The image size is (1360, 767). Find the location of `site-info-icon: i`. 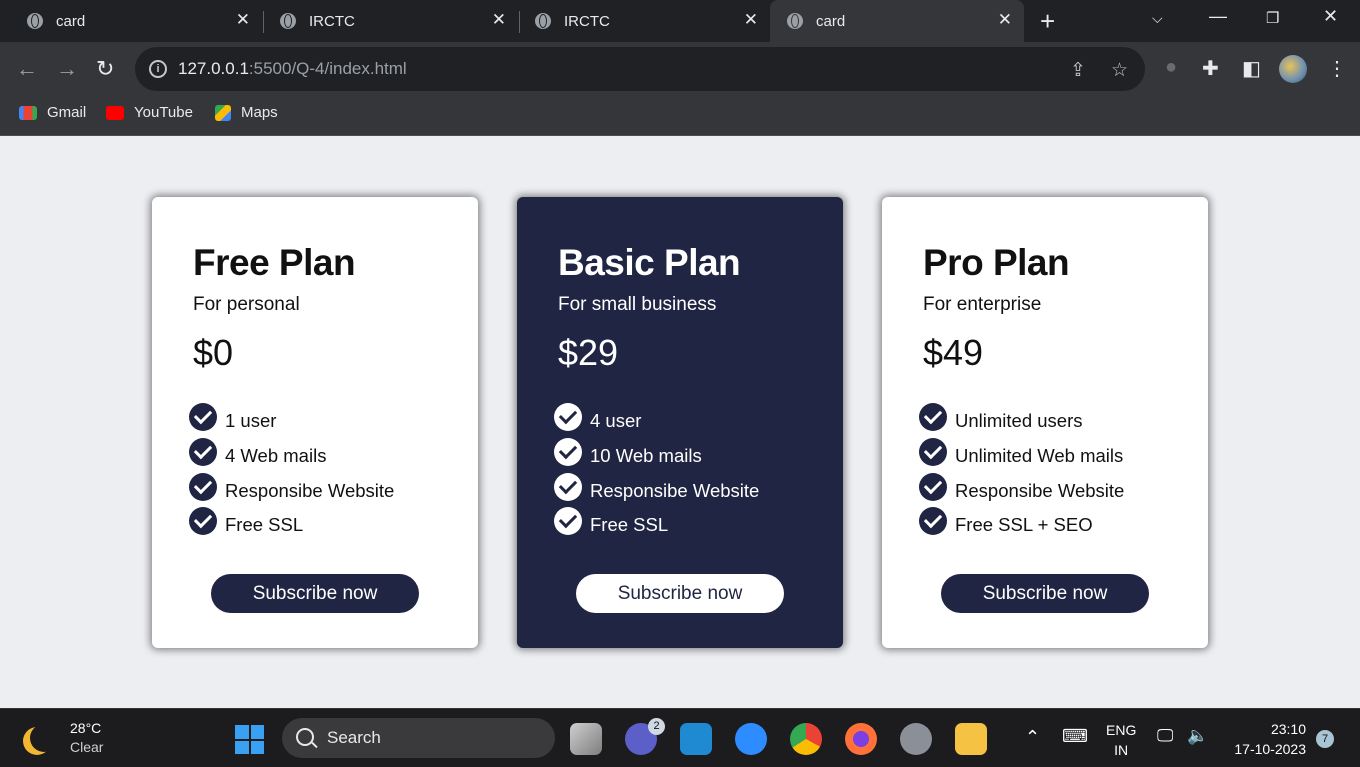

site-info-icon: i is located at coordinates (158, 69).